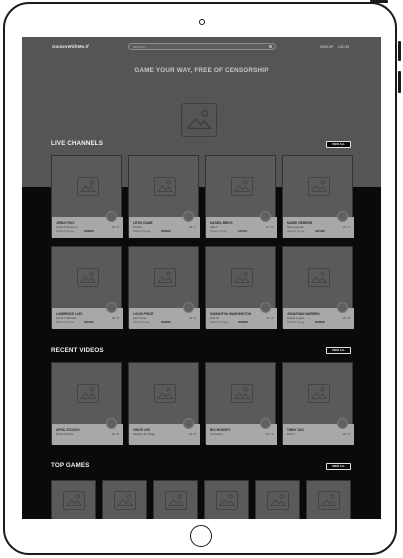 The image size is (403, 558). What do you see at coordinates (214, 318) in the screenshot?
I see `card-game: FIFA 19` at bounding box center [214, 318].